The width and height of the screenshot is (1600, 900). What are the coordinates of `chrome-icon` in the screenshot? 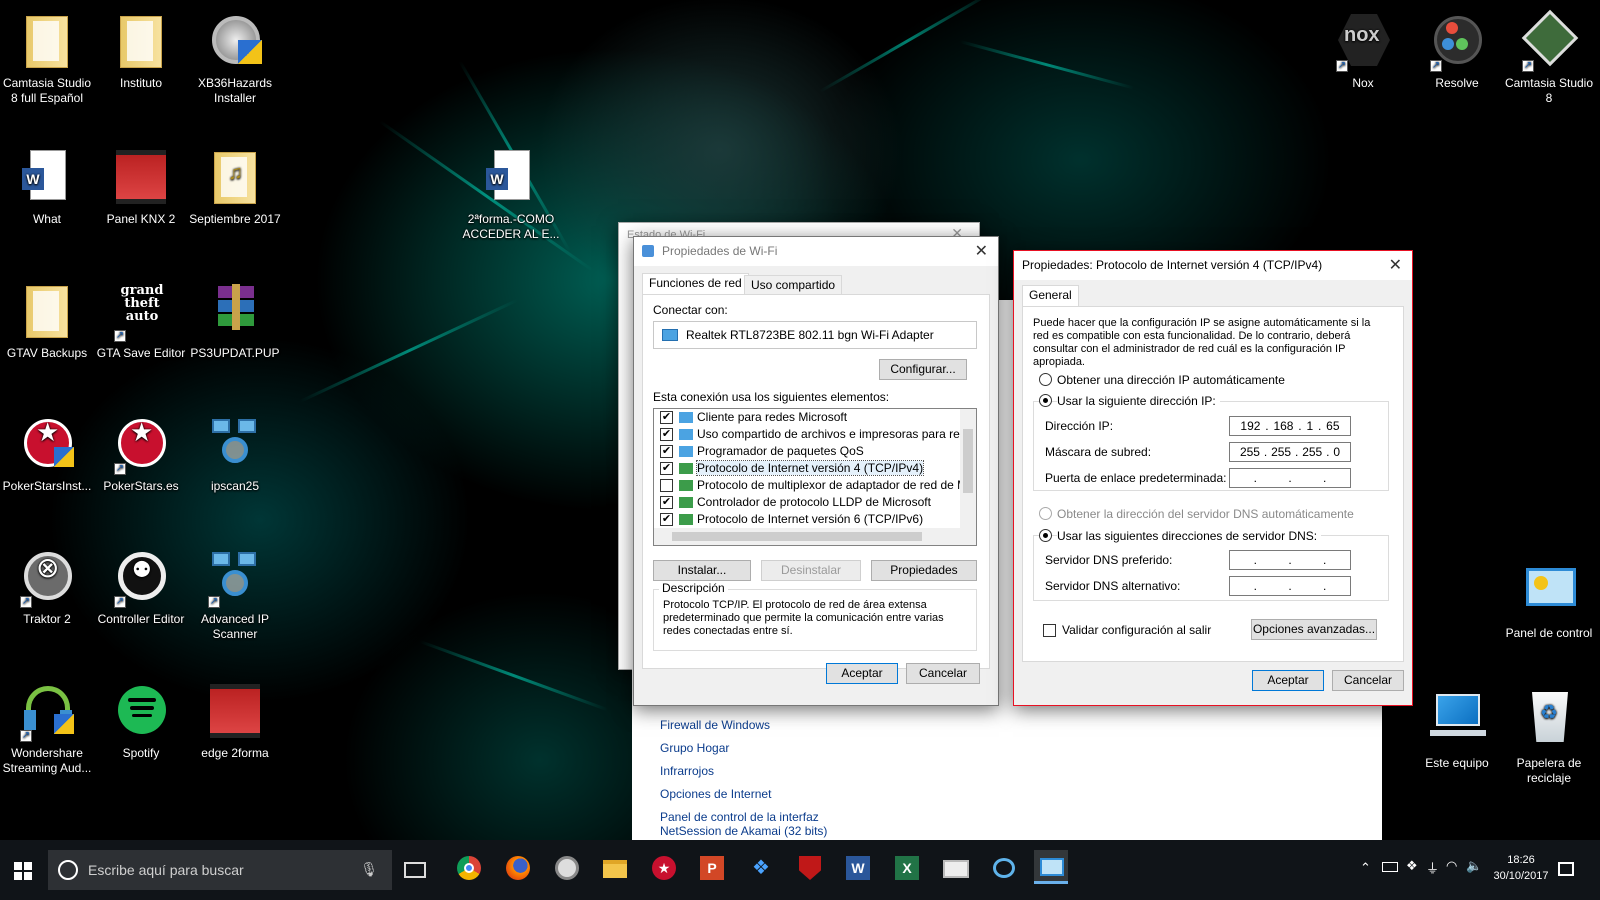 It's located at (468, 867).